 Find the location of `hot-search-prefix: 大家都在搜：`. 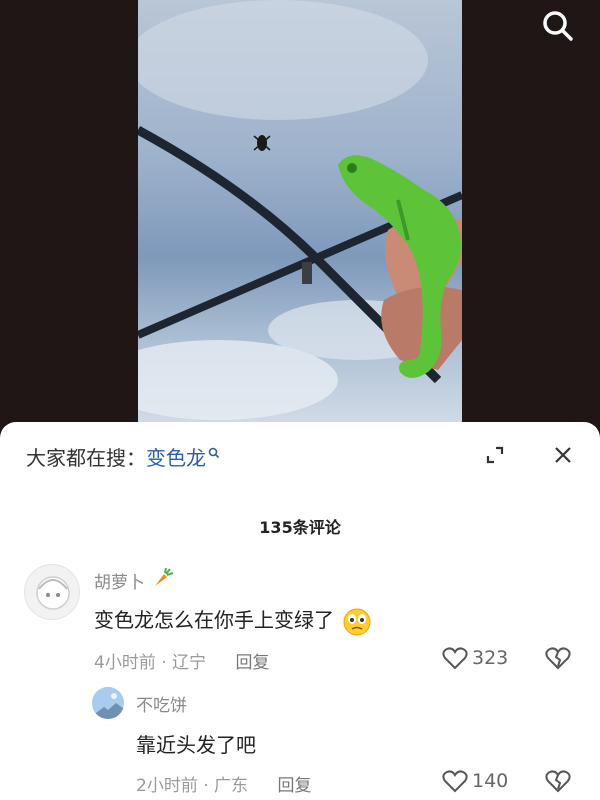

hot-search-prefix: 大家都在搜： is located at coordinates (86, 458).